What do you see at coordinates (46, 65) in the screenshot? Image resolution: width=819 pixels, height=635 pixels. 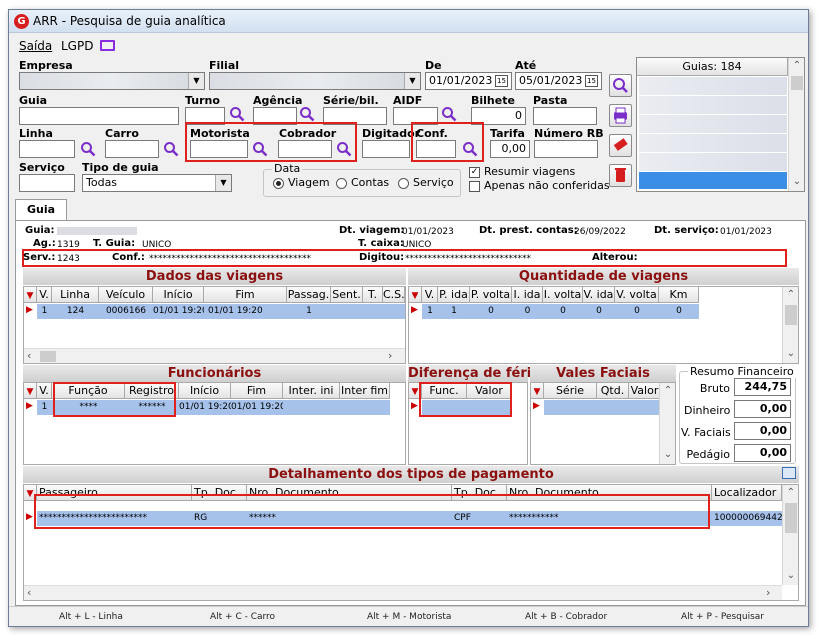 I see `empresa-label: Empresa` at bounding box center [46, 65].